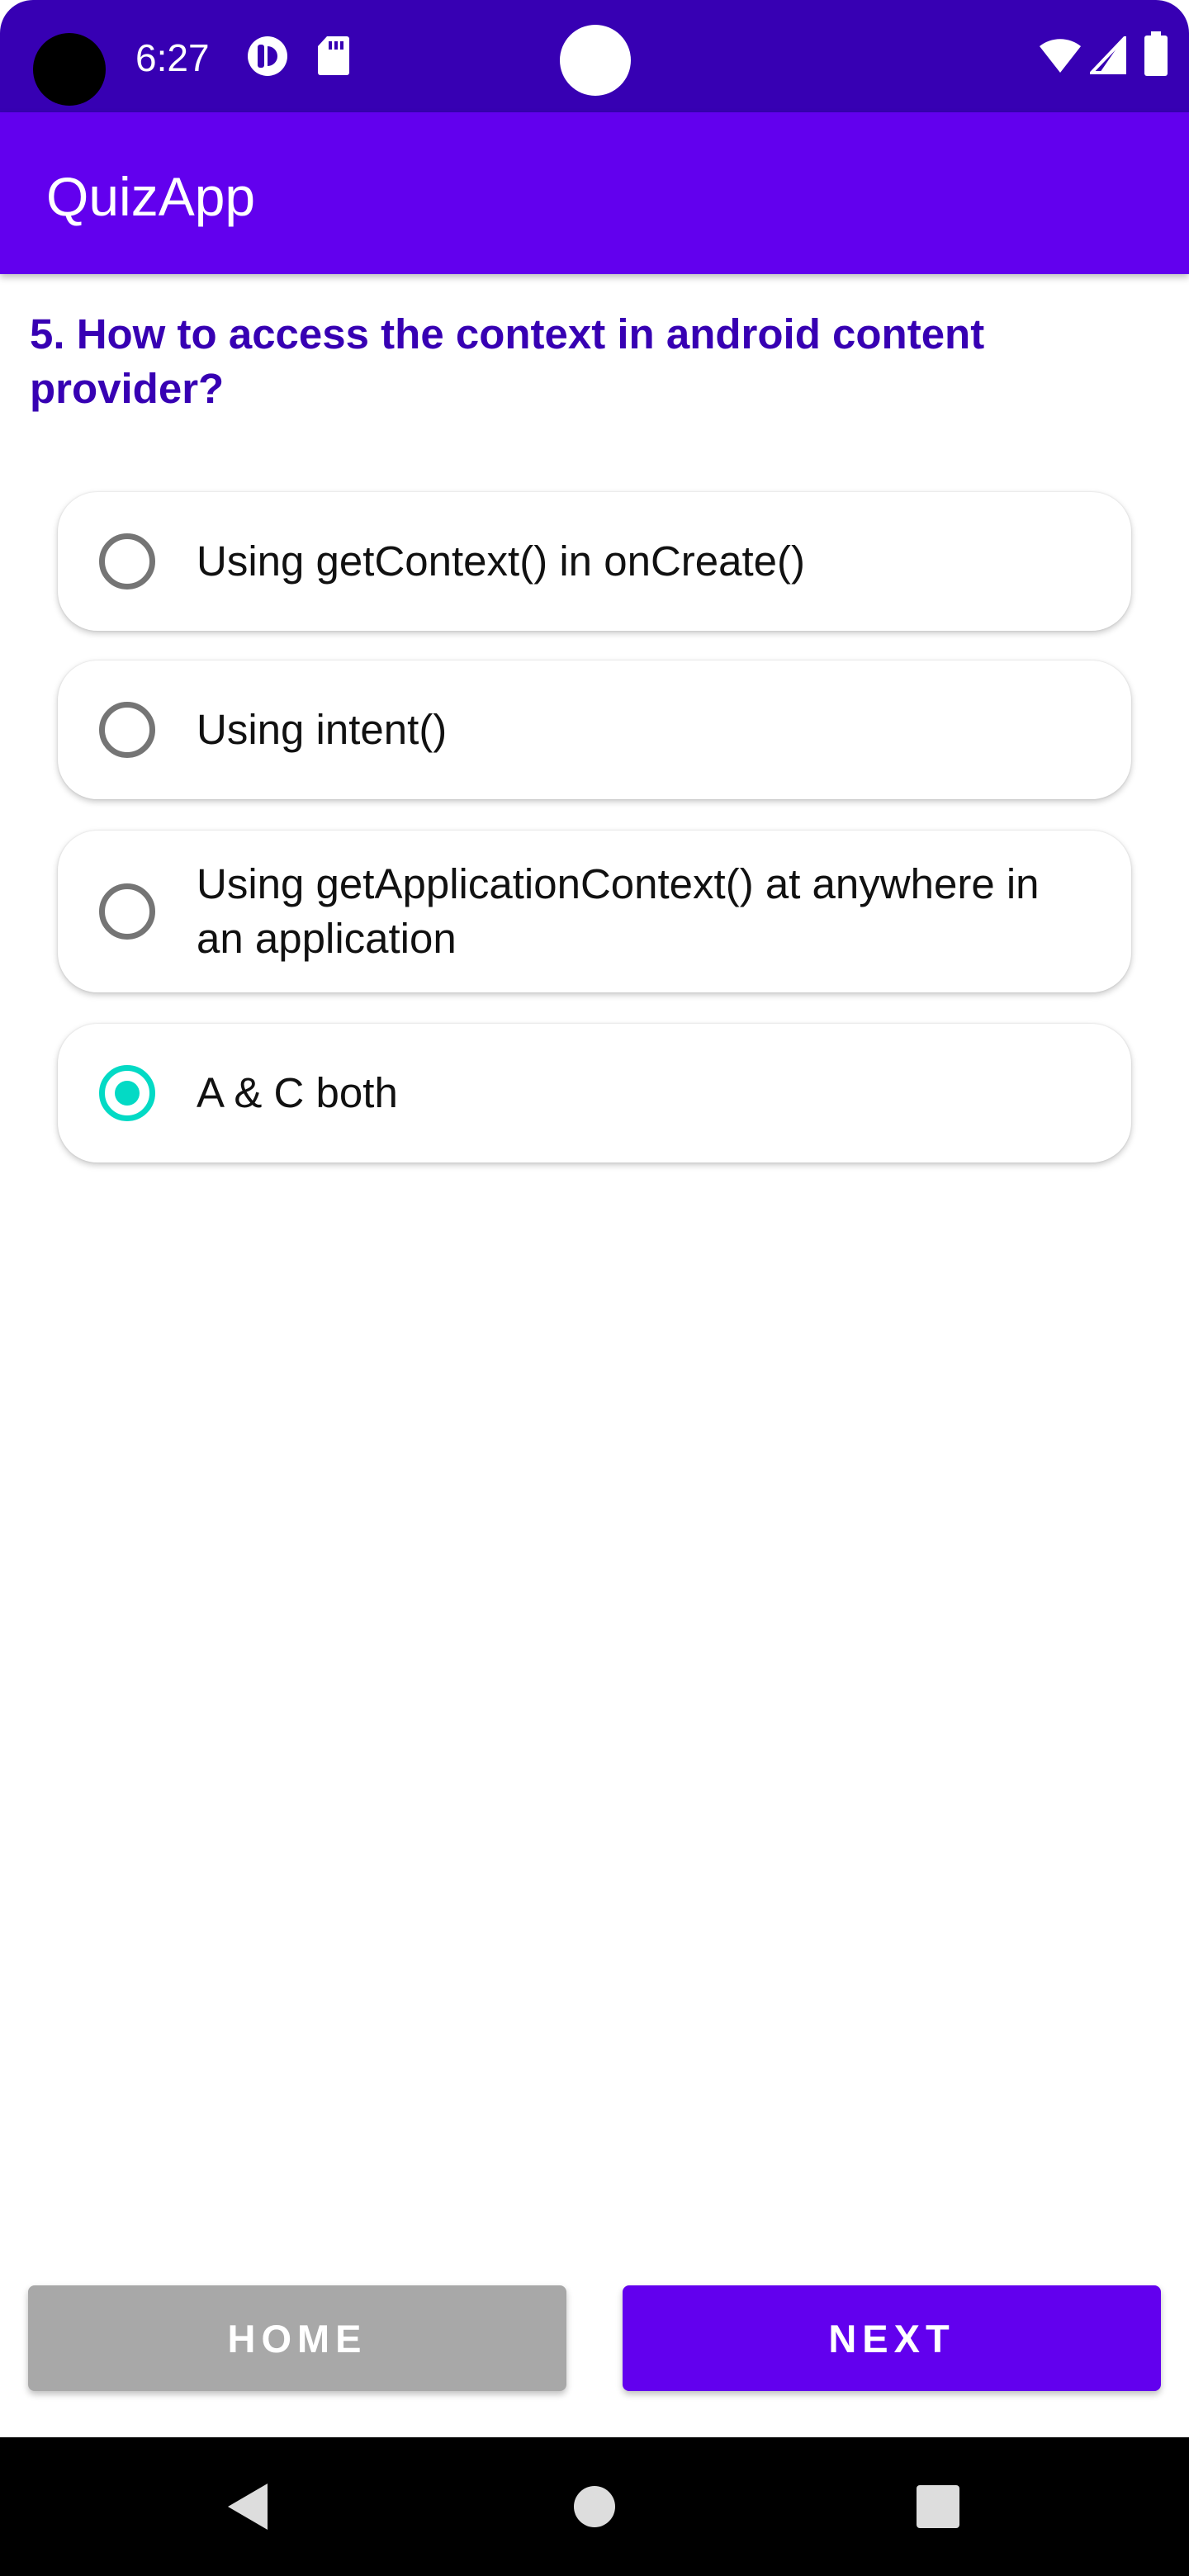  I want to click on back-icon, so click(247, 2509).